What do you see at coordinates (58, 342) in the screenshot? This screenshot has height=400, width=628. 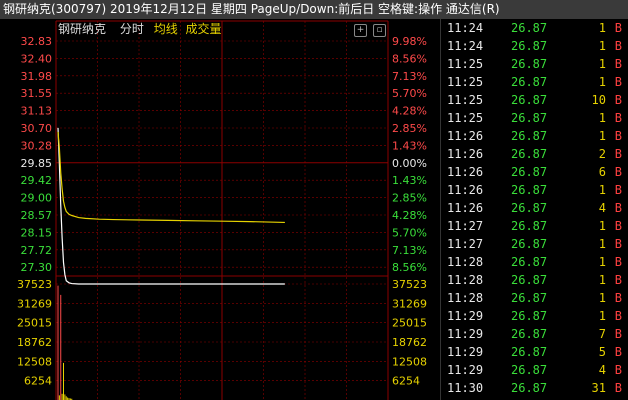 I see `volume-bar` at bounding box center [58, 342].